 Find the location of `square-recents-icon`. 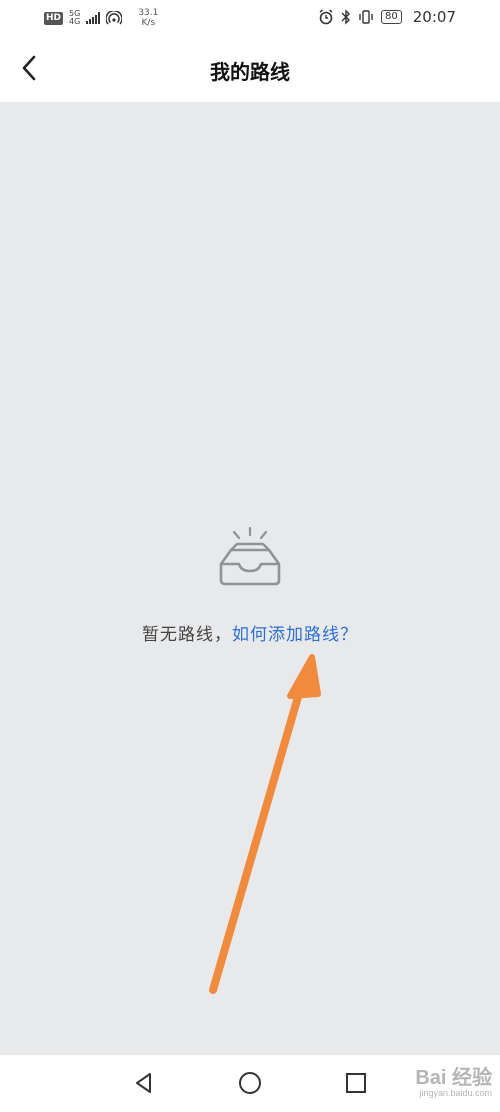

square-recents-icon is located at coordinates (356, 1083).